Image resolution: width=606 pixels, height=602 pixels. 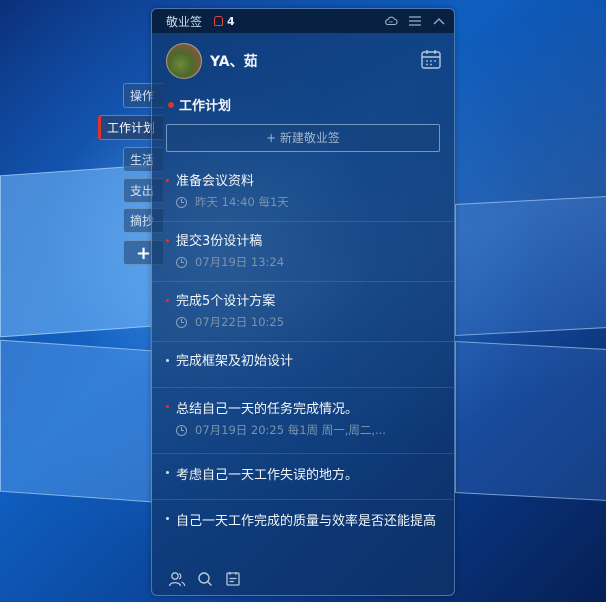 What do you see at coordinates (177, 579) in the screenshot?
I see `contacts-icon` at bounding box center [177, 579].